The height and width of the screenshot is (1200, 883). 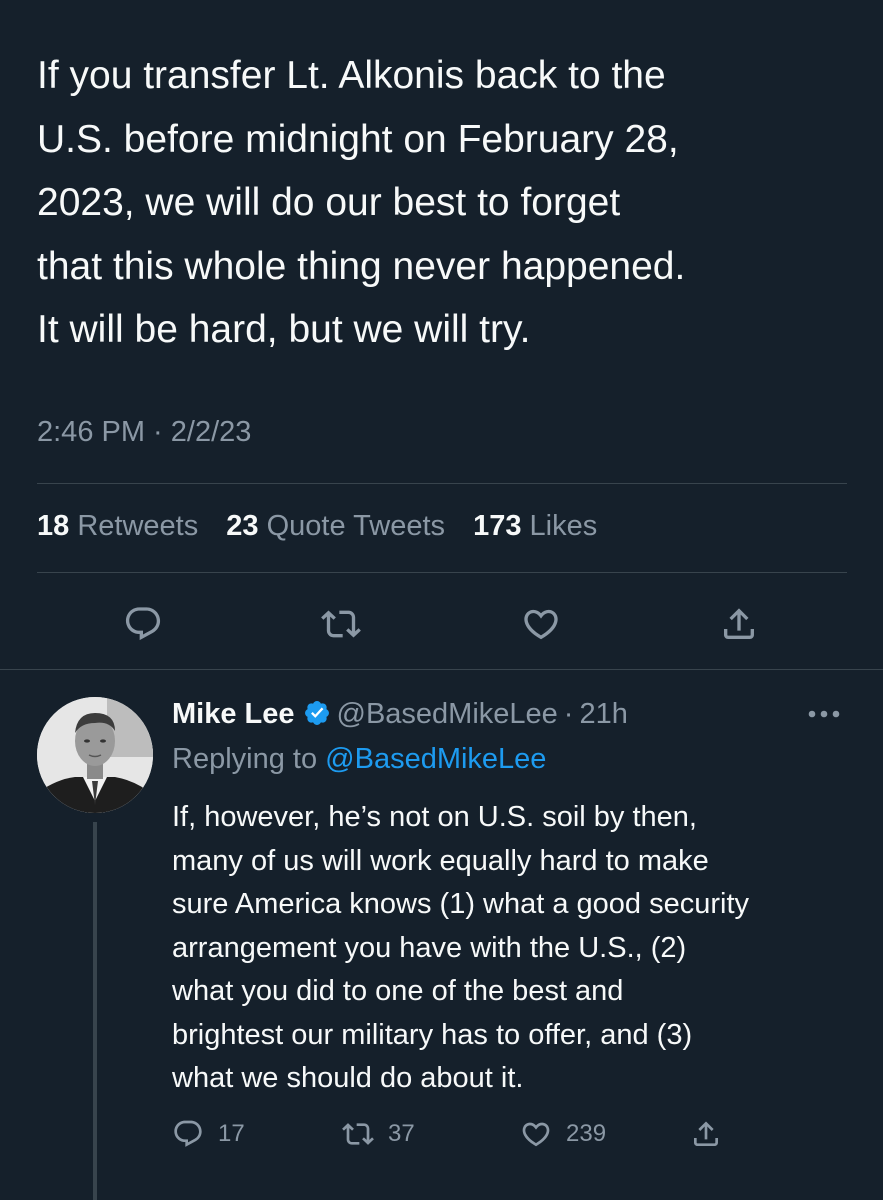 I want to click on share-button, so click(x=706, y=1134).